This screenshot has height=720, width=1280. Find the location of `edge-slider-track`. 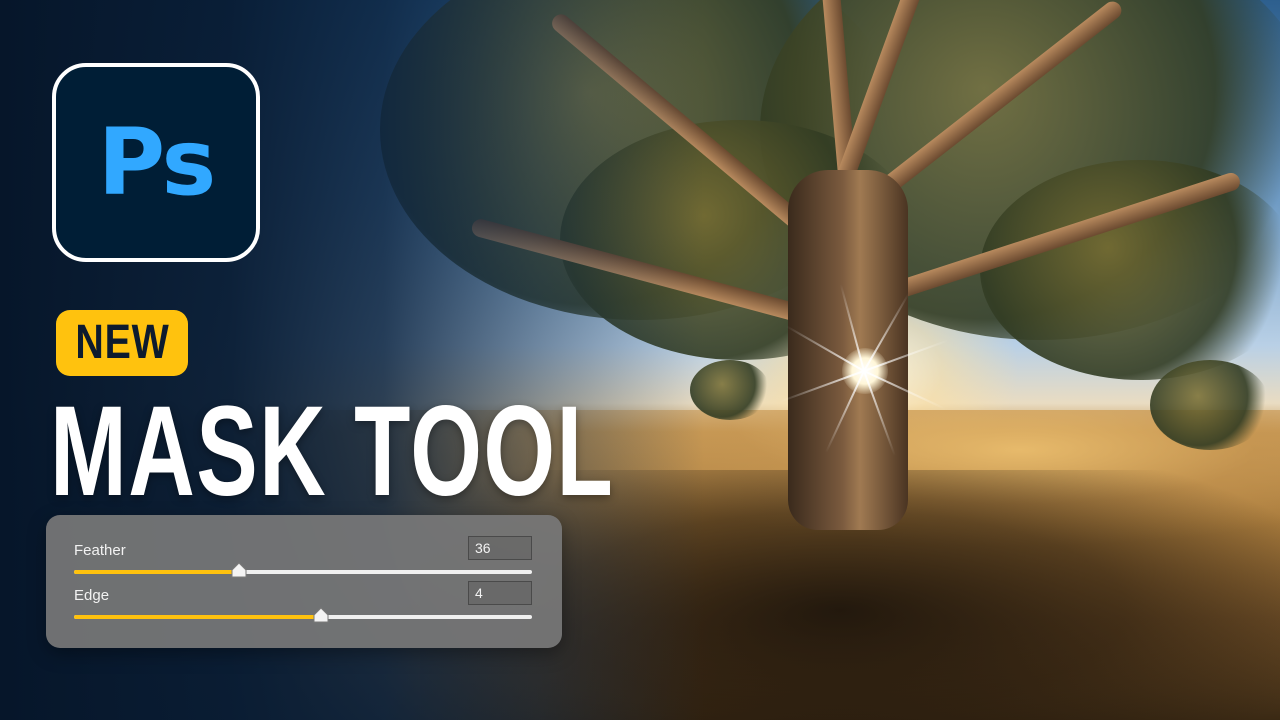

edge-slider-track is located at coordinates (303, 615).